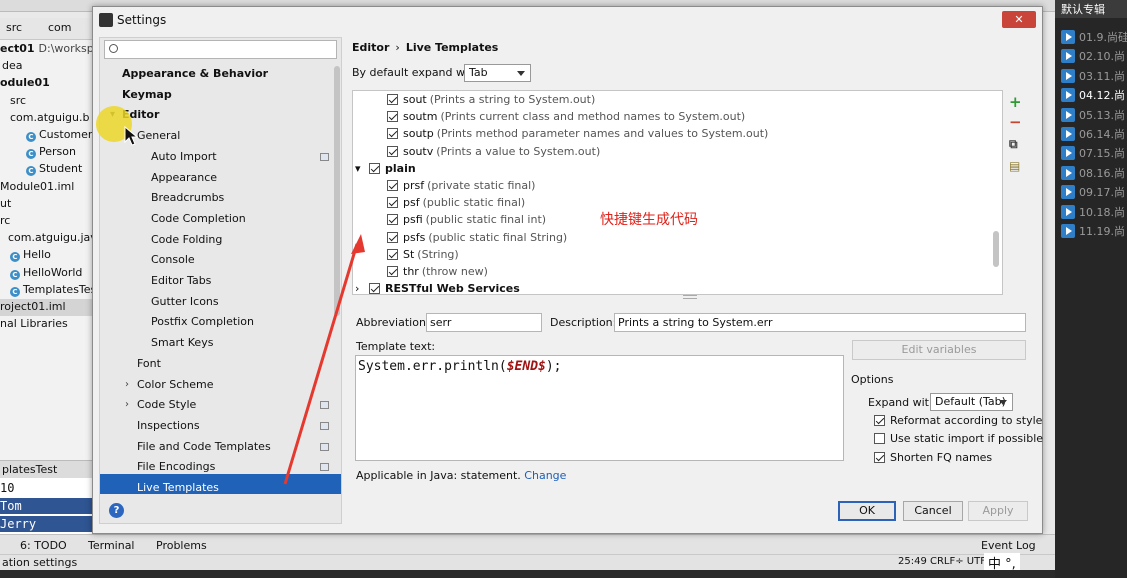 The height and width of the screenshot is (578, 1127). Describe the element at coordinates (41, 169) in the screenshot. I see `tree-item: C Student` at that location.